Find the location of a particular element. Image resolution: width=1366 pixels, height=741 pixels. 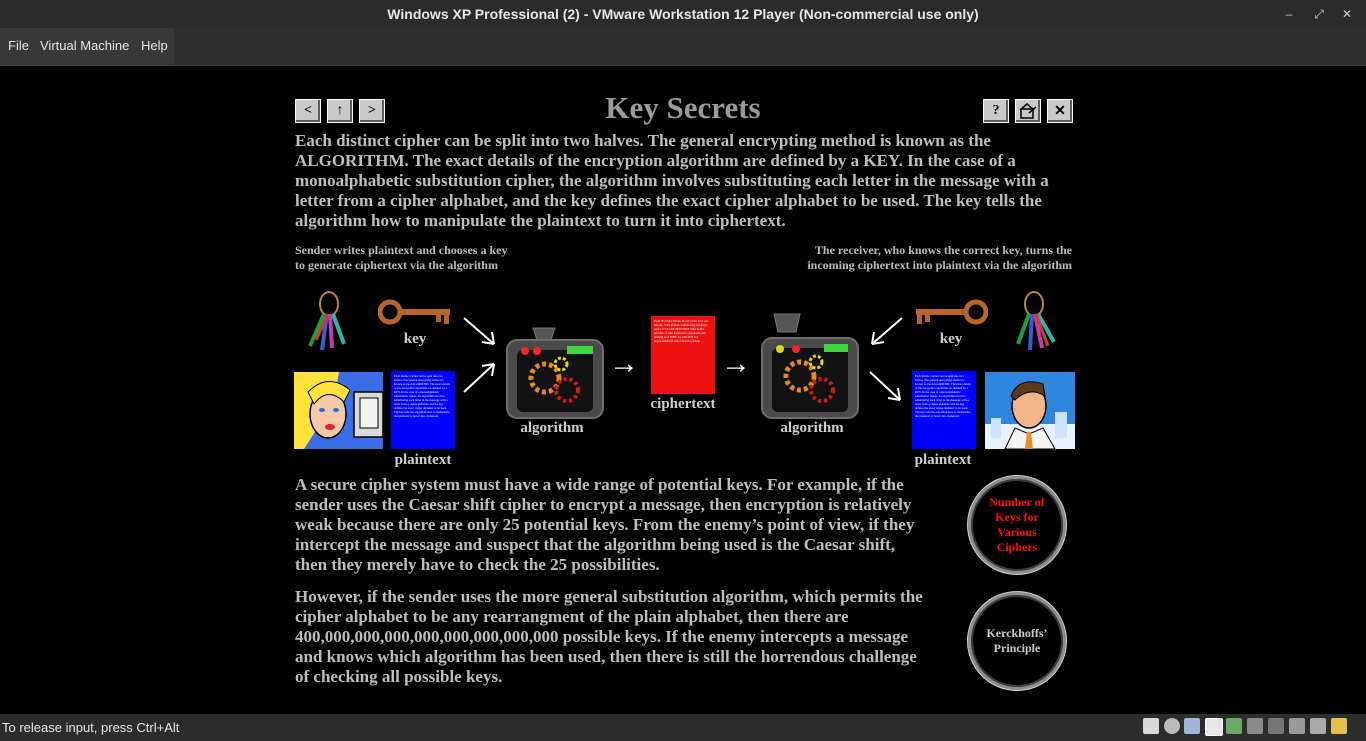

home-exit-icon is located at coordinates (1028, 111).